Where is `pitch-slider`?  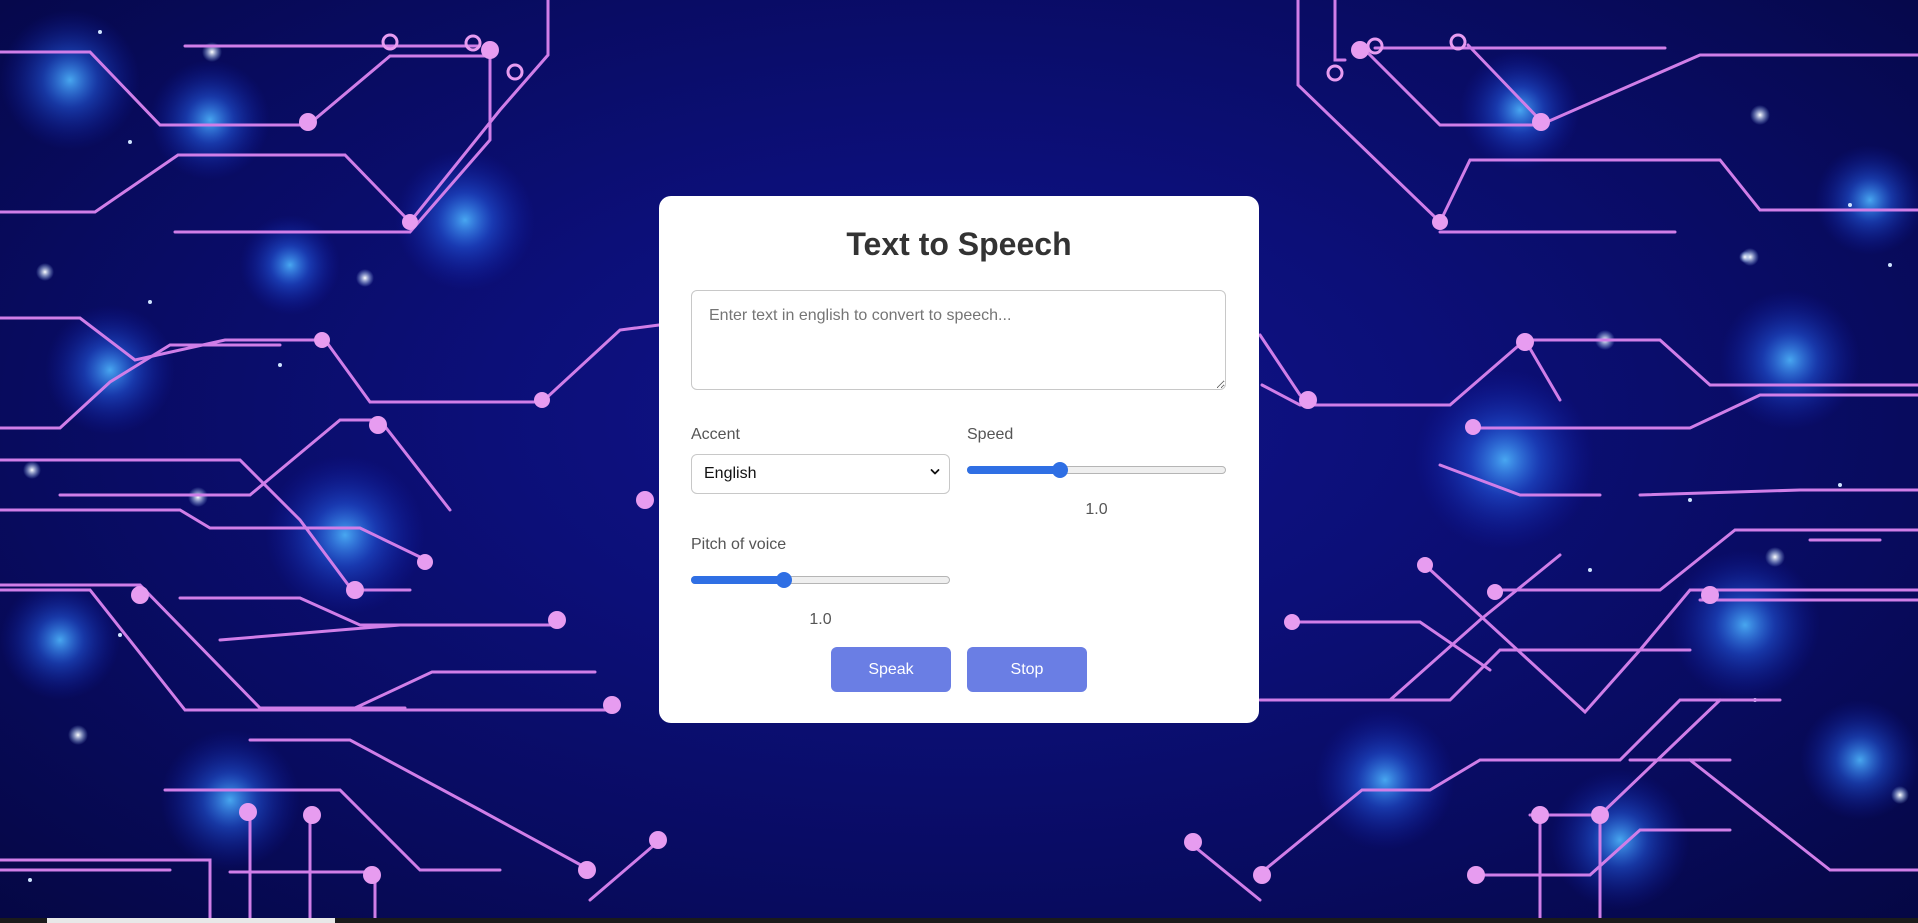 pitch-slider is located at coordinates (820, 580).